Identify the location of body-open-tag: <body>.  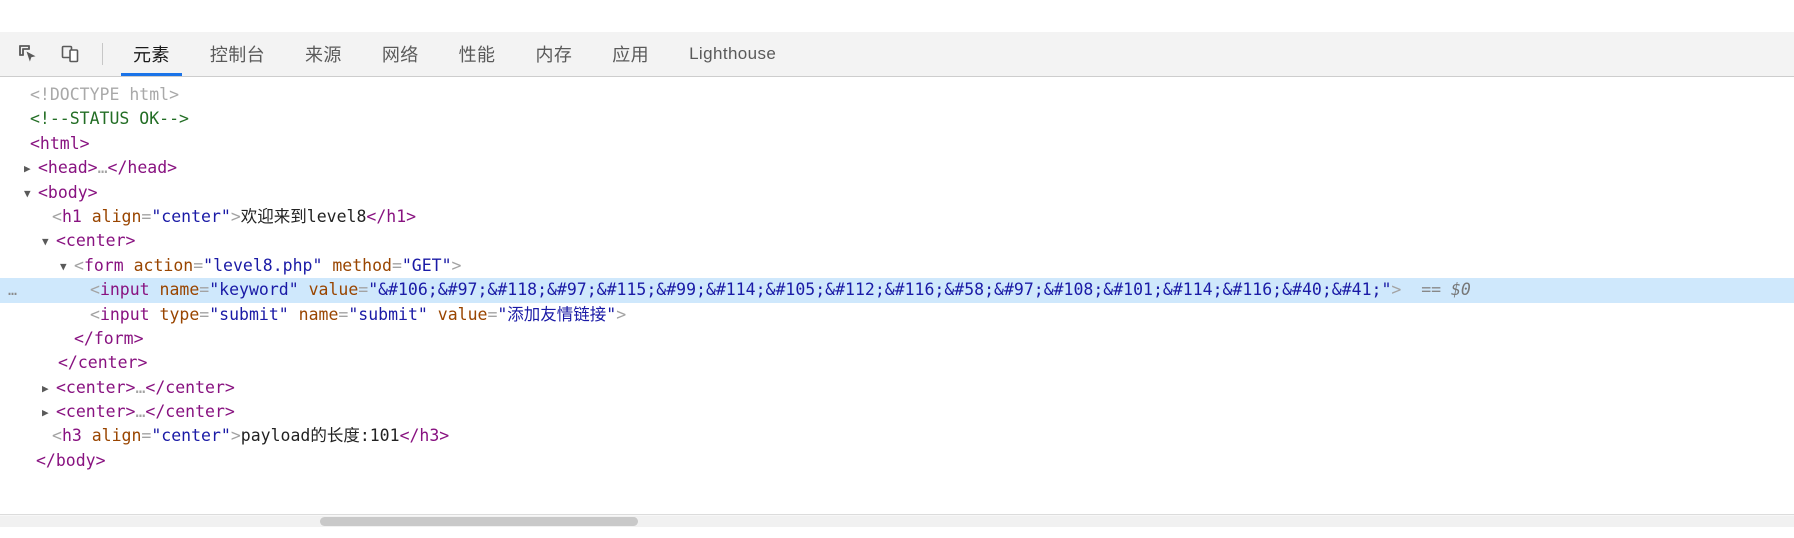
(68, 192).